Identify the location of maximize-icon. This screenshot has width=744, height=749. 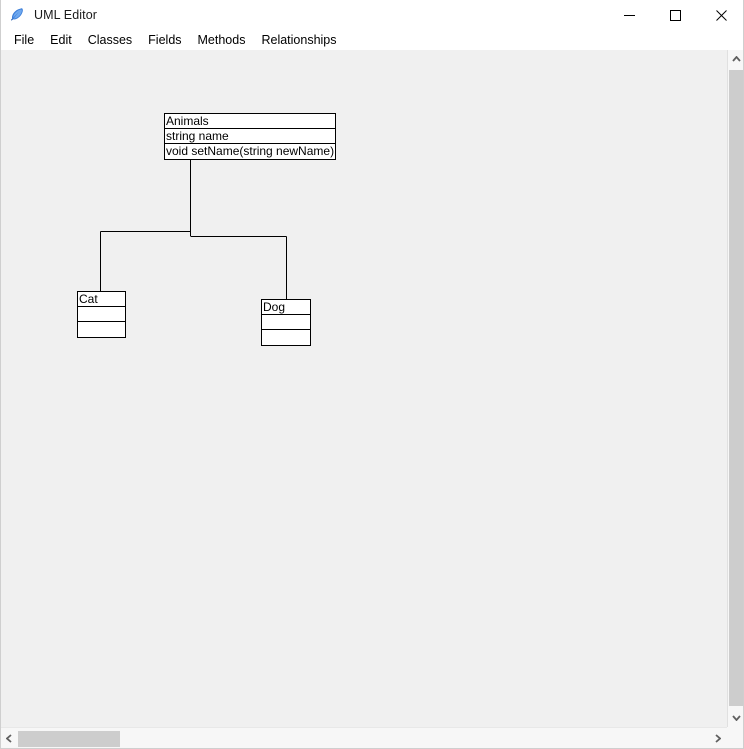
(675, 15).